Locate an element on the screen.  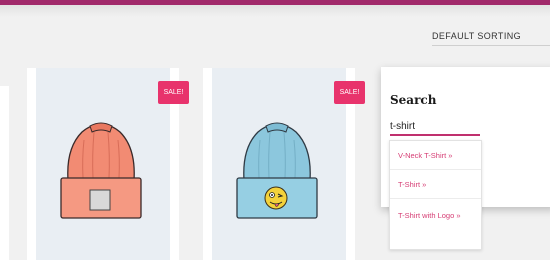
suggestion-item: T-Shirt » is located at coordinates (435, 184).